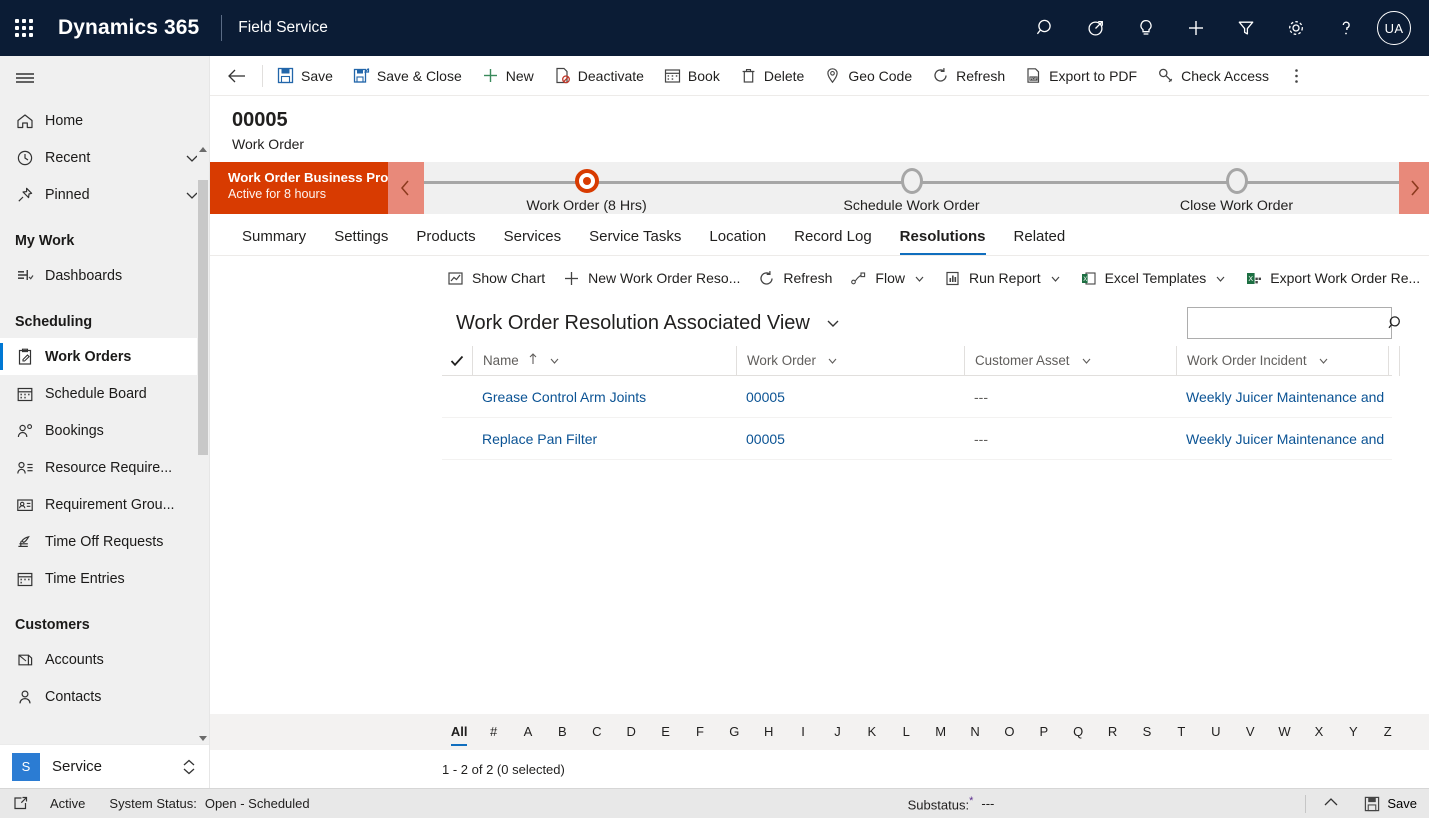  What do you see at coordinates (406, 188) in the screenshot?
I see `chevron-left-icon` at bounding box center [406, 188].